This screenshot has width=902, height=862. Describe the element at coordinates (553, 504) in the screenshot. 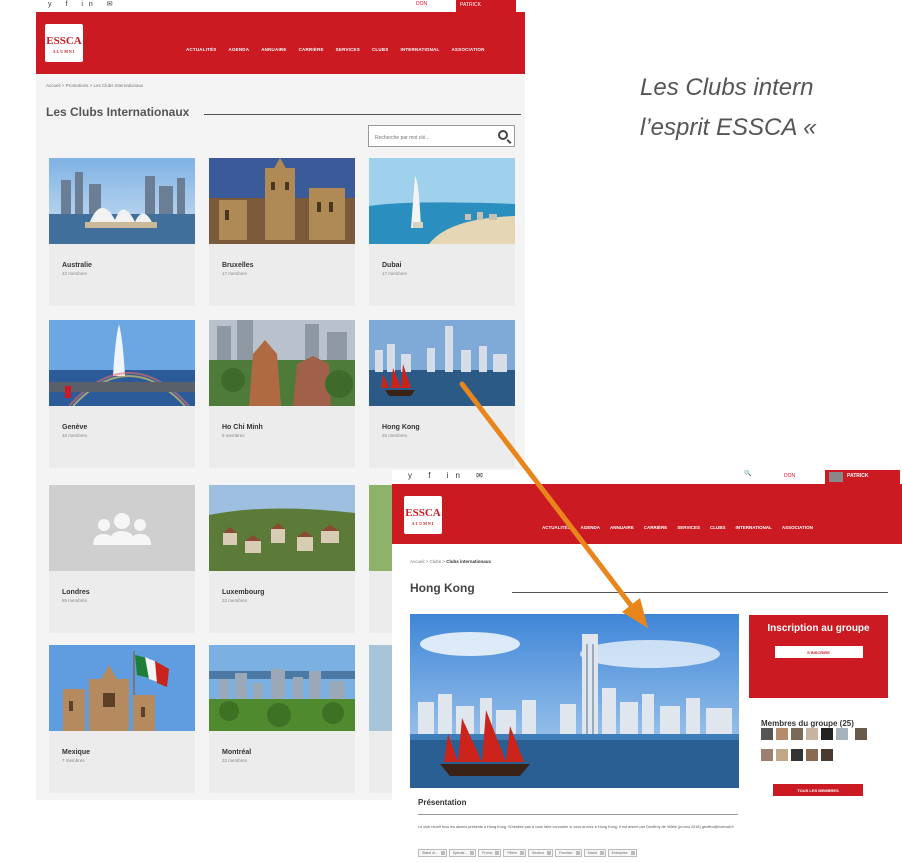

I see `link-arrow` at that location.